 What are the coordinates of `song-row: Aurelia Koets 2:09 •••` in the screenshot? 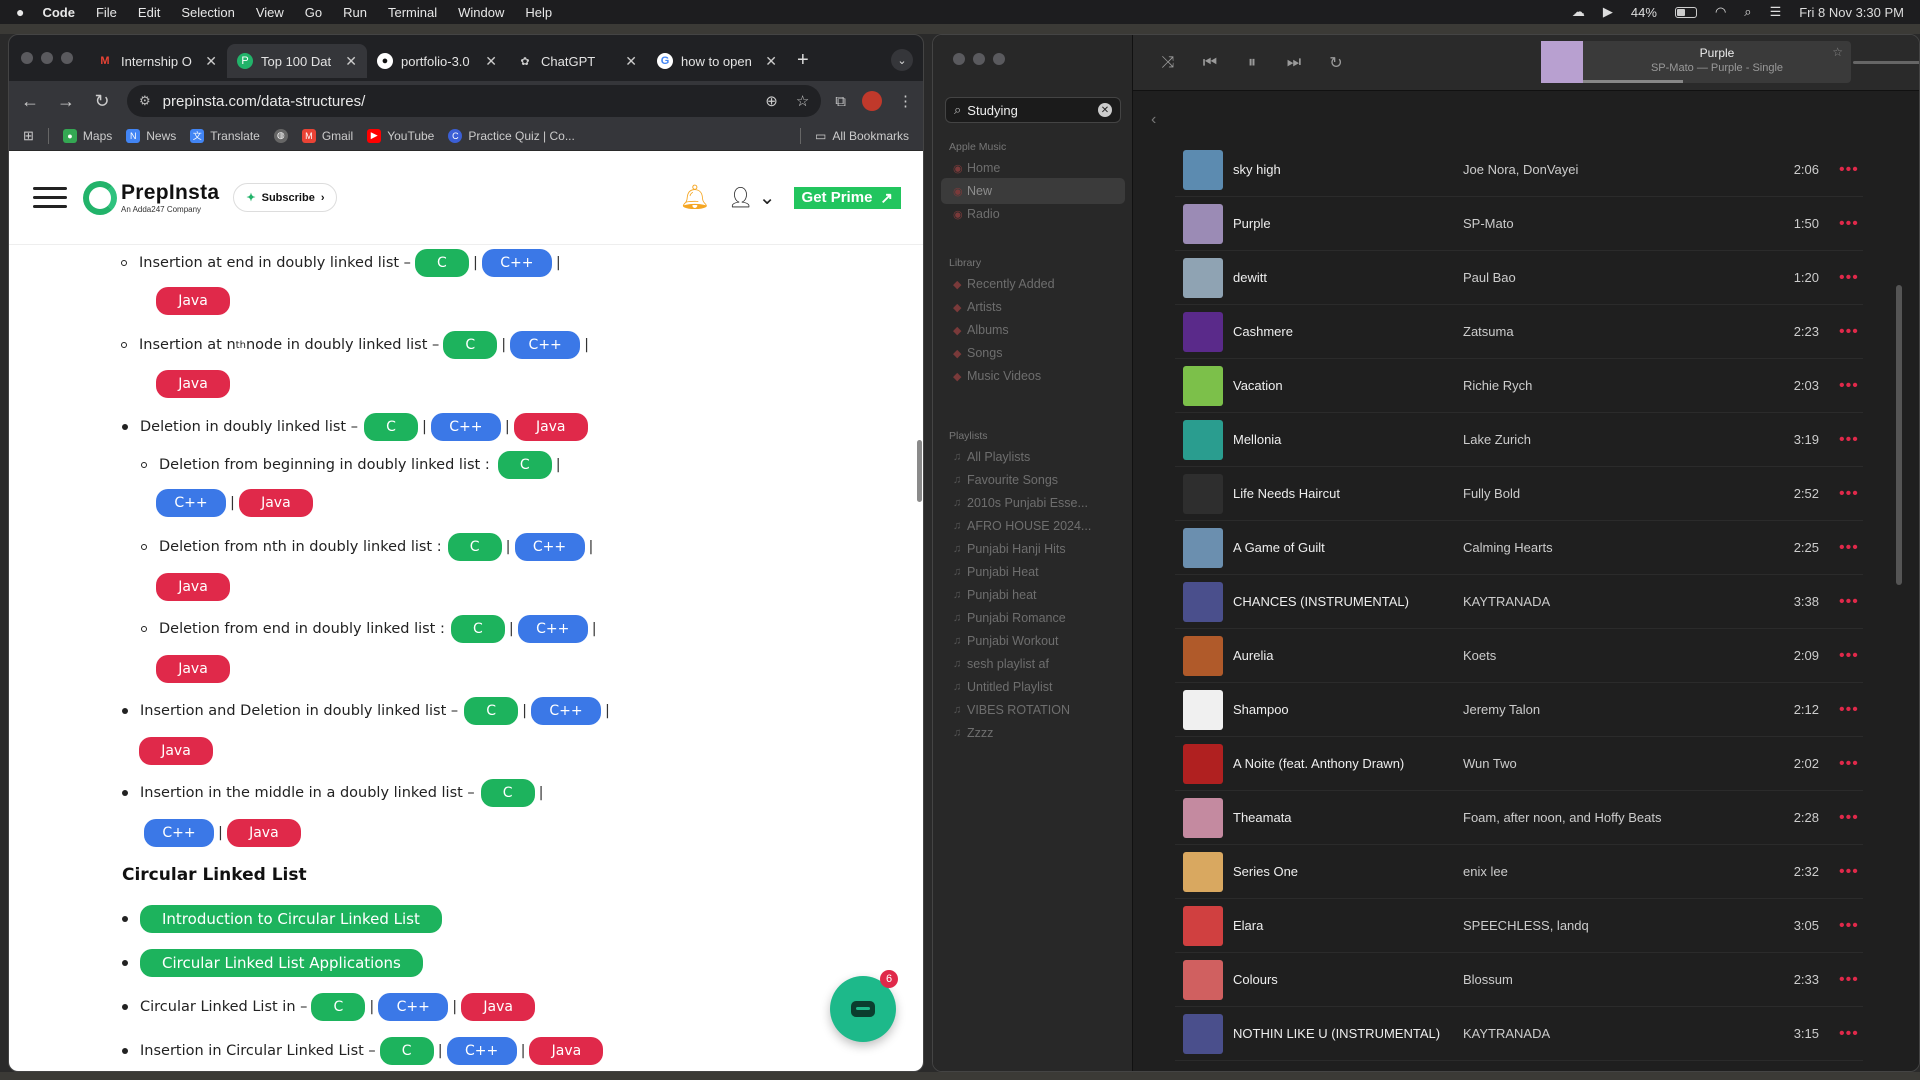 It's located at (1519, 656).